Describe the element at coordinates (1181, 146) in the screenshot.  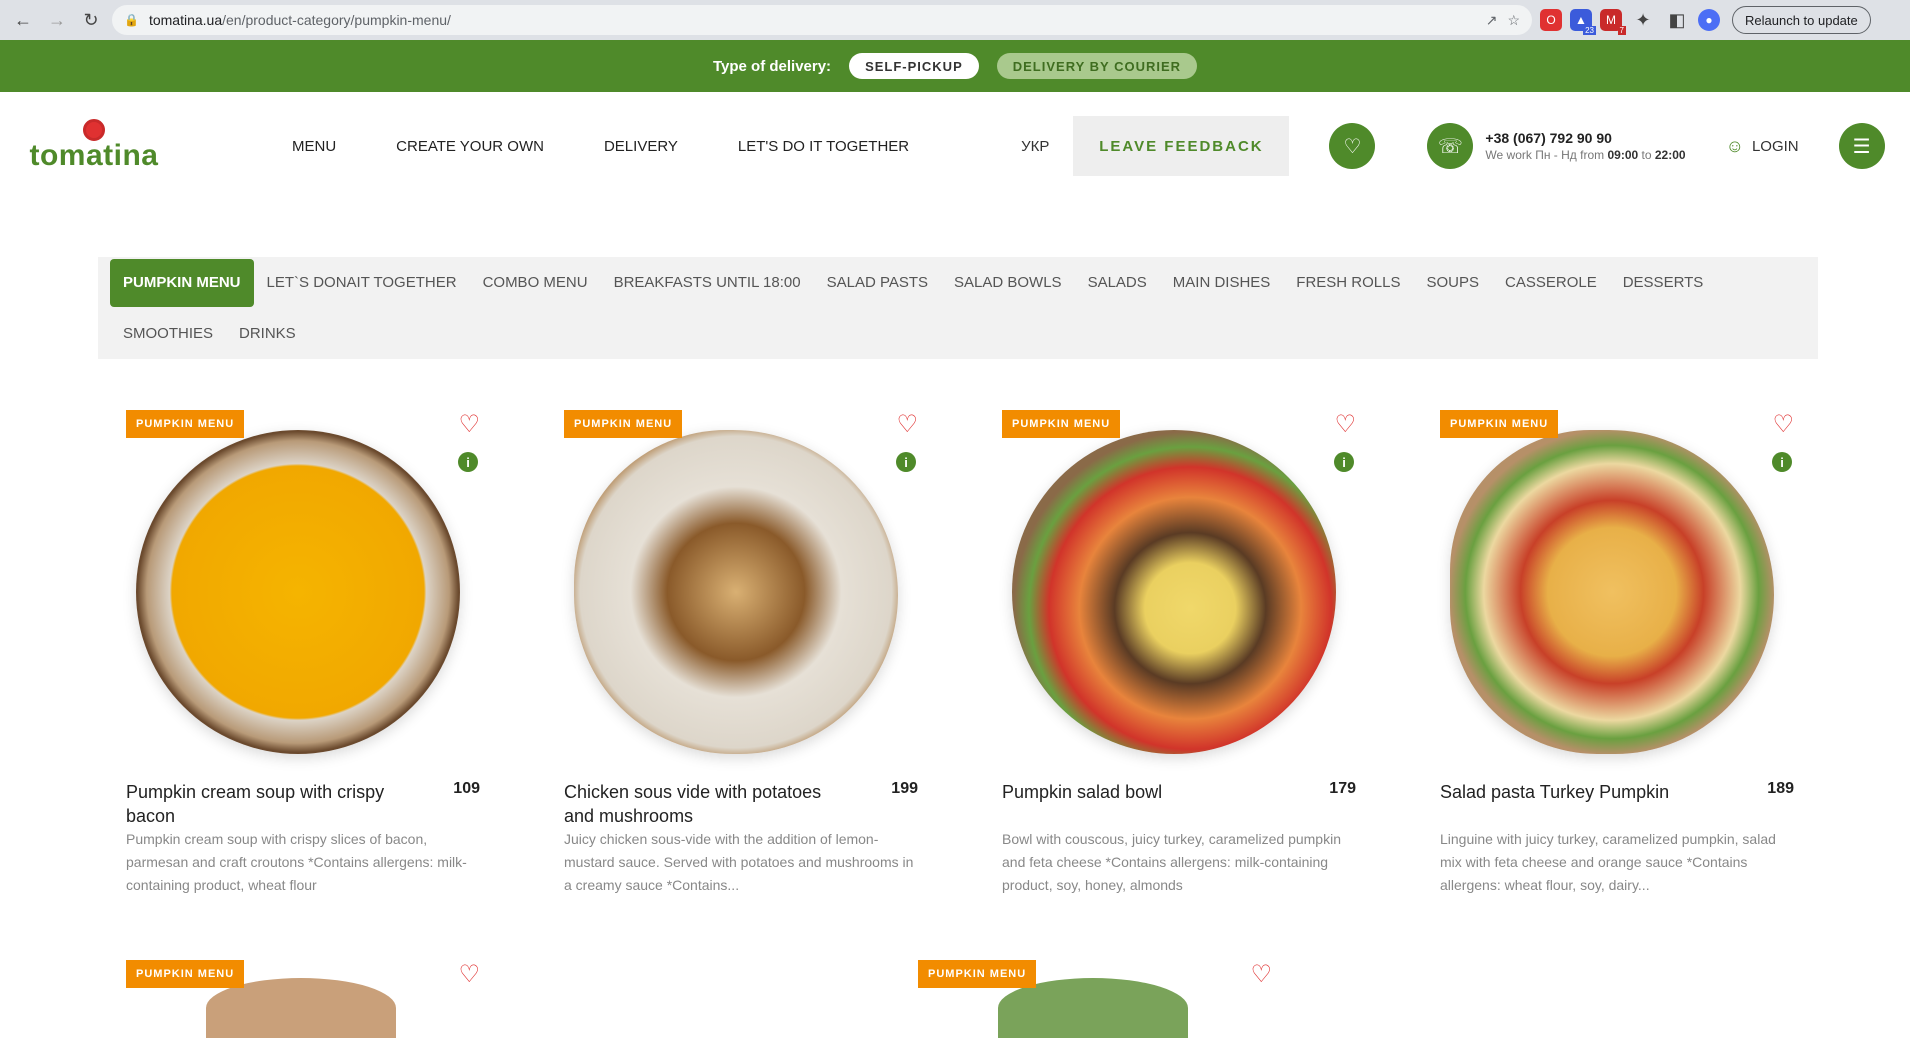
I see `leave-feedback-button: LEAVE FEEDBACK` at that location.